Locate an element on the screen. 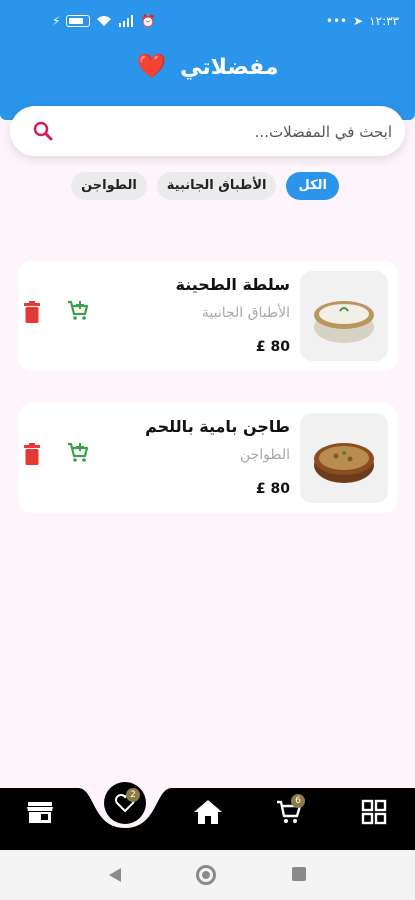  wifi-icon is located at coordinates (104, 21).